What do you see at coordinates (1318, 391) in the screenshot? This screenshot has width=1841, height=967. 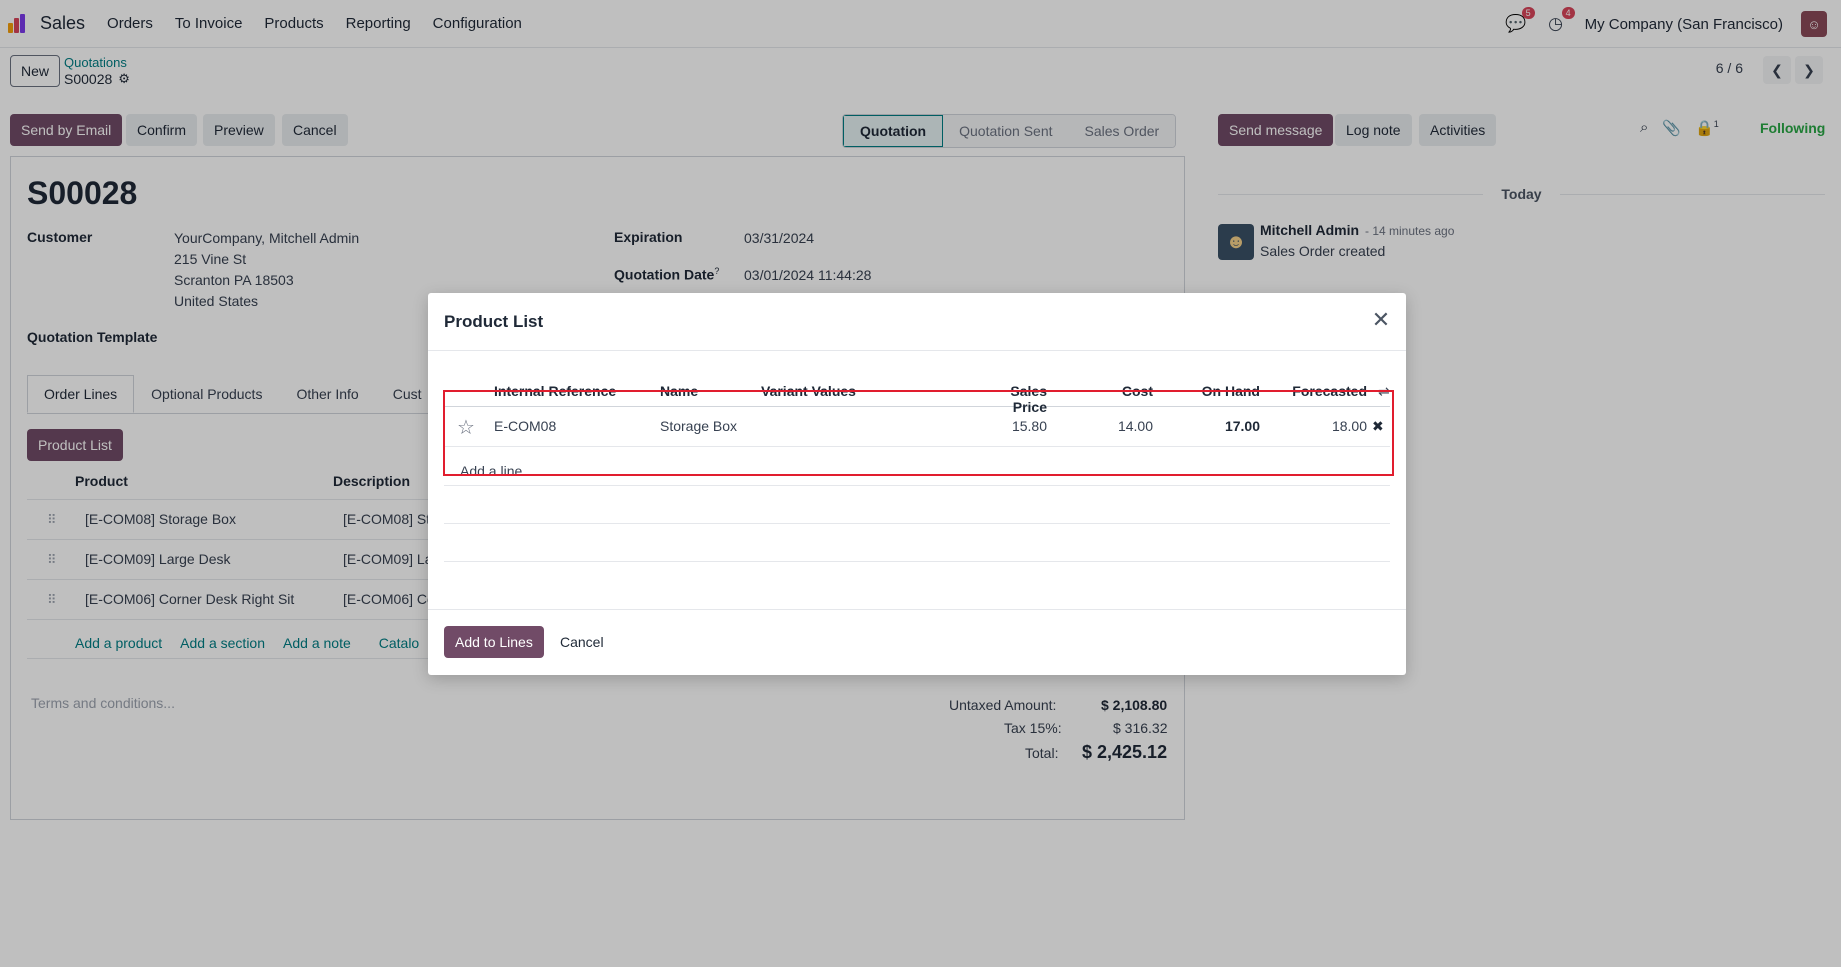 I see `column-forecasted: Forecasted` at bounding box center [1318, 391].